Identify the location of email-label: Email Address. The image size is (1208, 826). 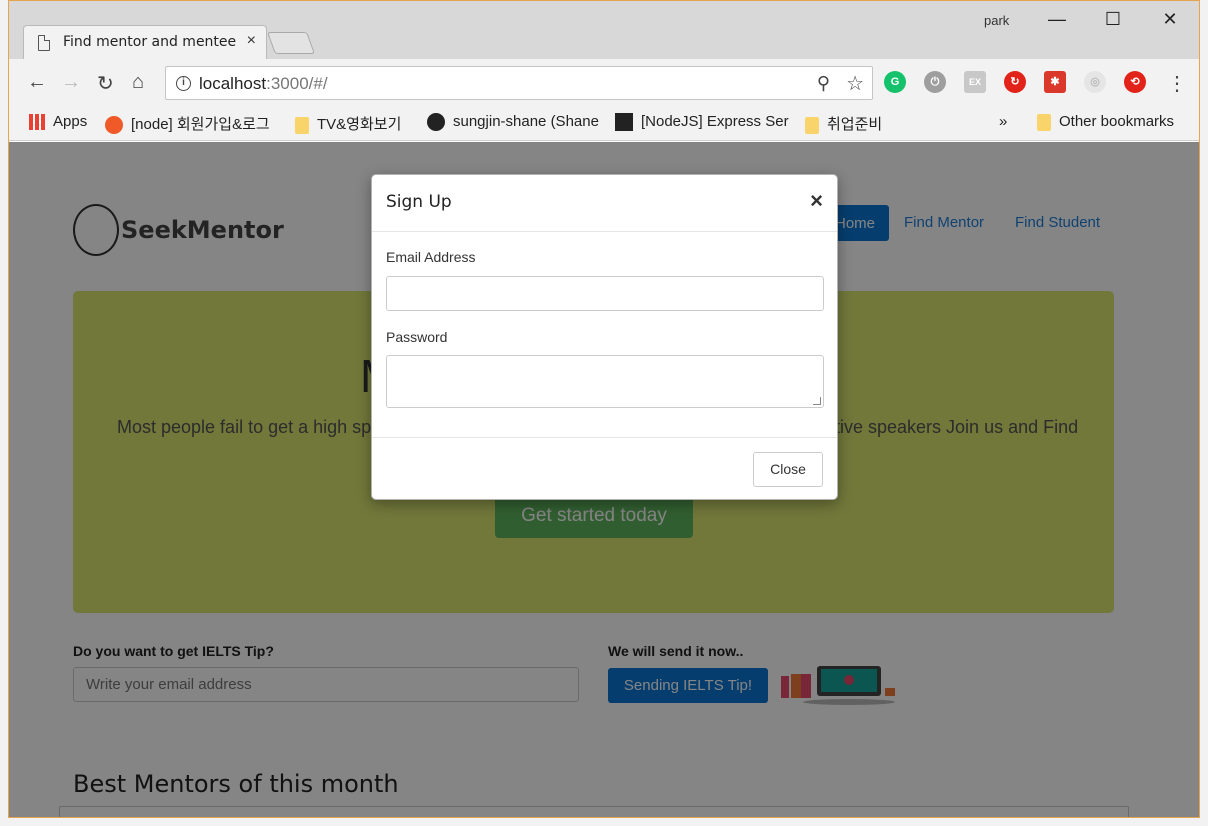
(431, 257).